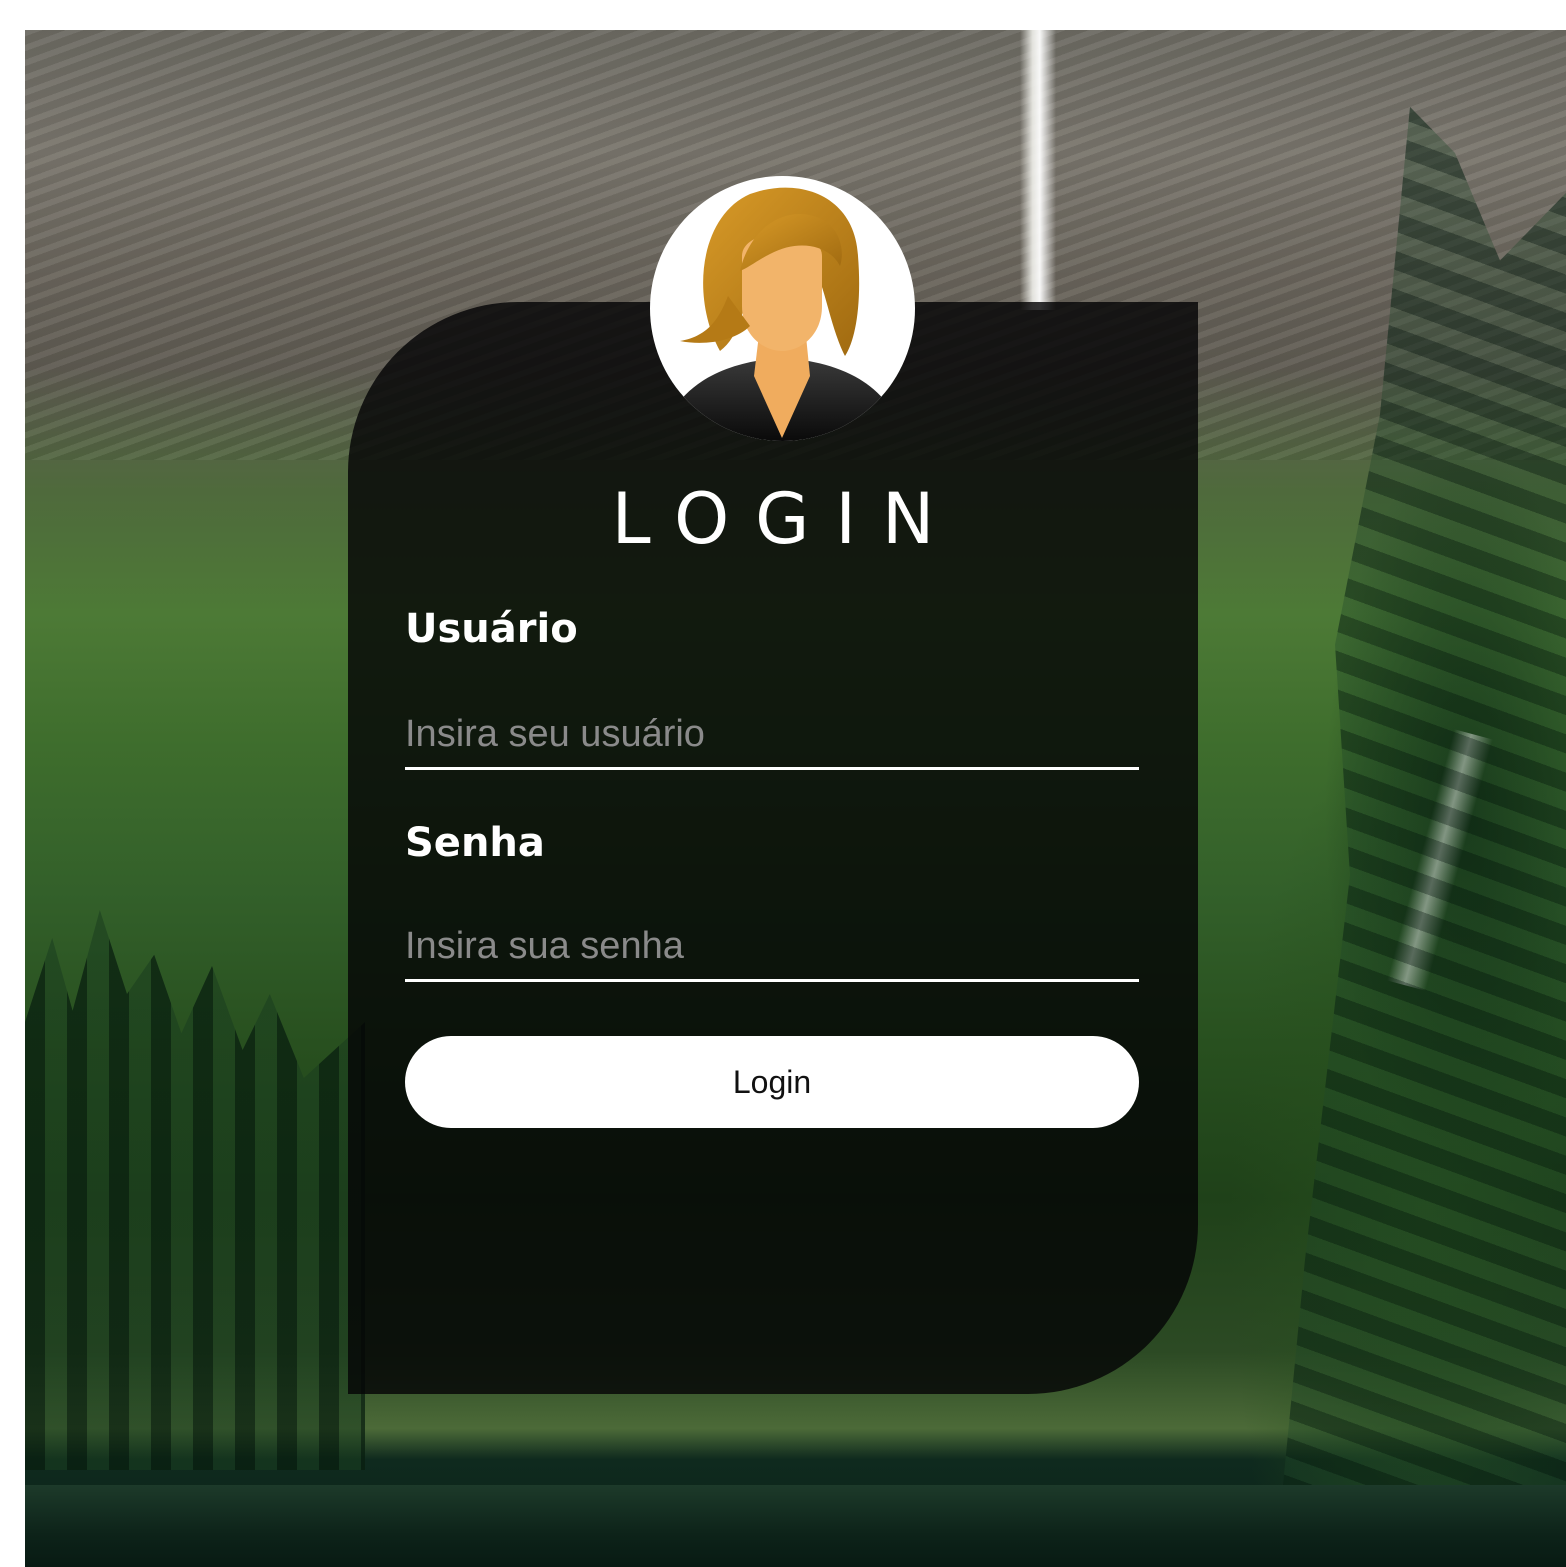  I want to click on login-button: Login, so click(772, 1082).